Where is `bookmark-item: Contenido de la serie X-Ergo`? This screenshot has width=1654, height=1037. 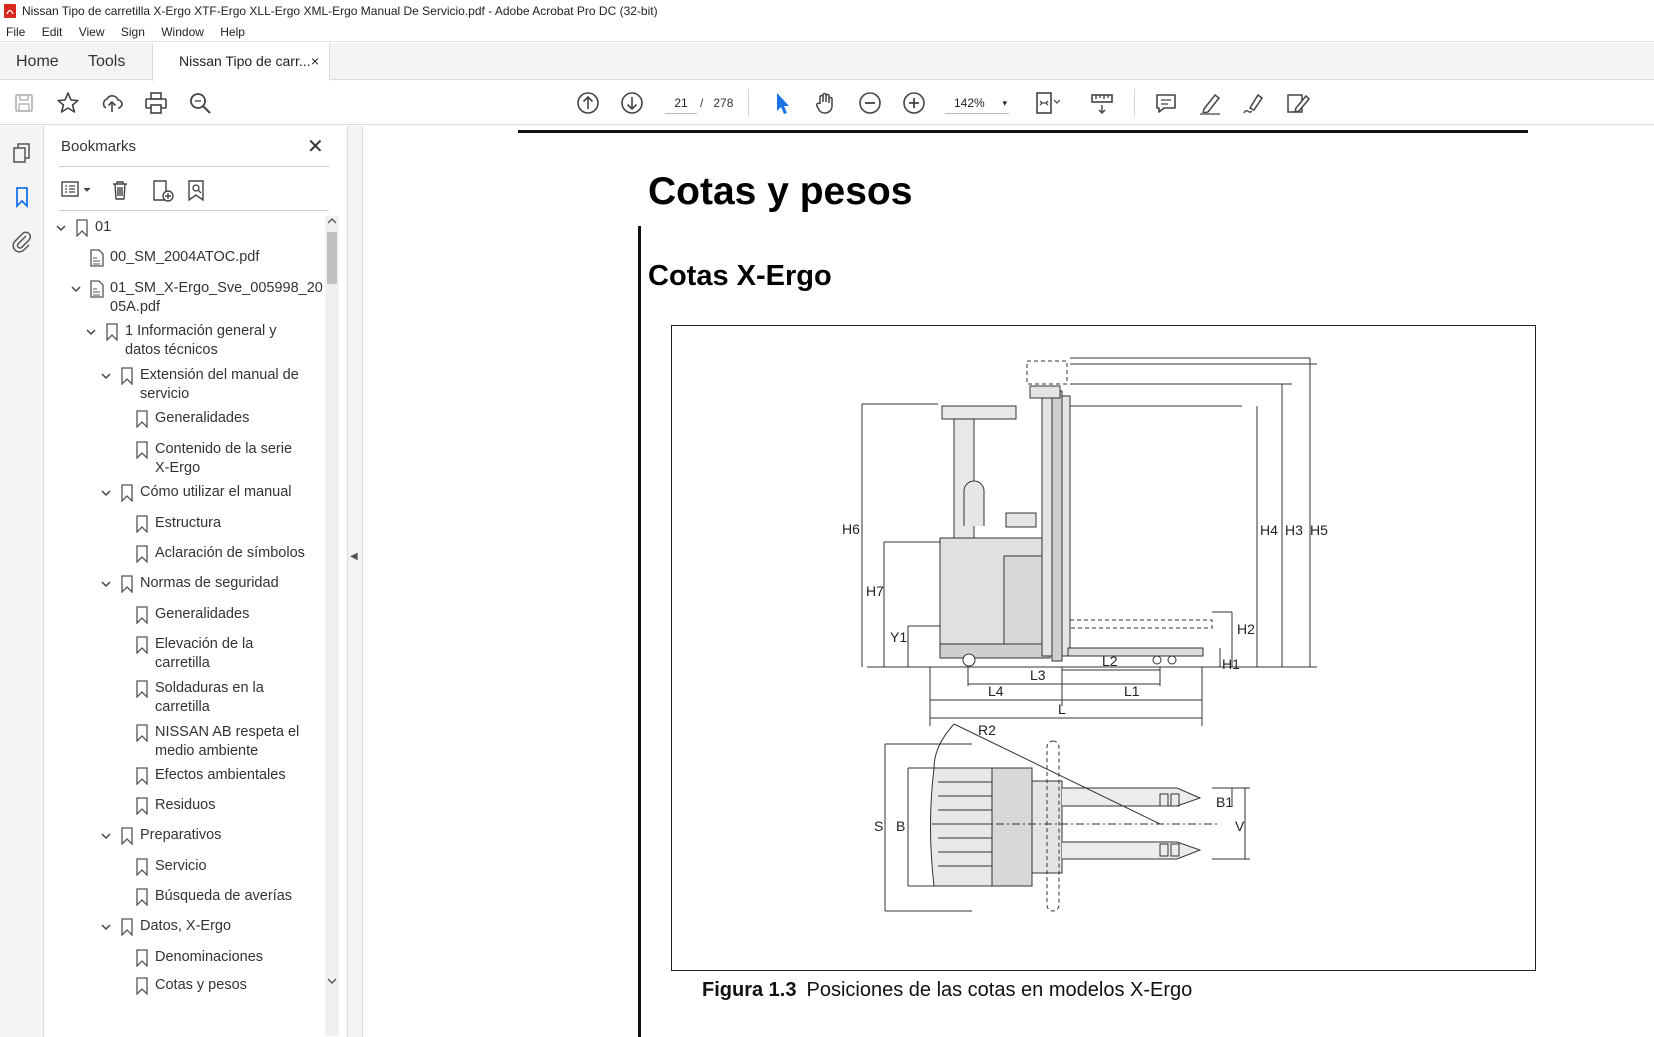
bookmark-item: Contenido de la serie X-Ergo is located at coordinates (240, 459).